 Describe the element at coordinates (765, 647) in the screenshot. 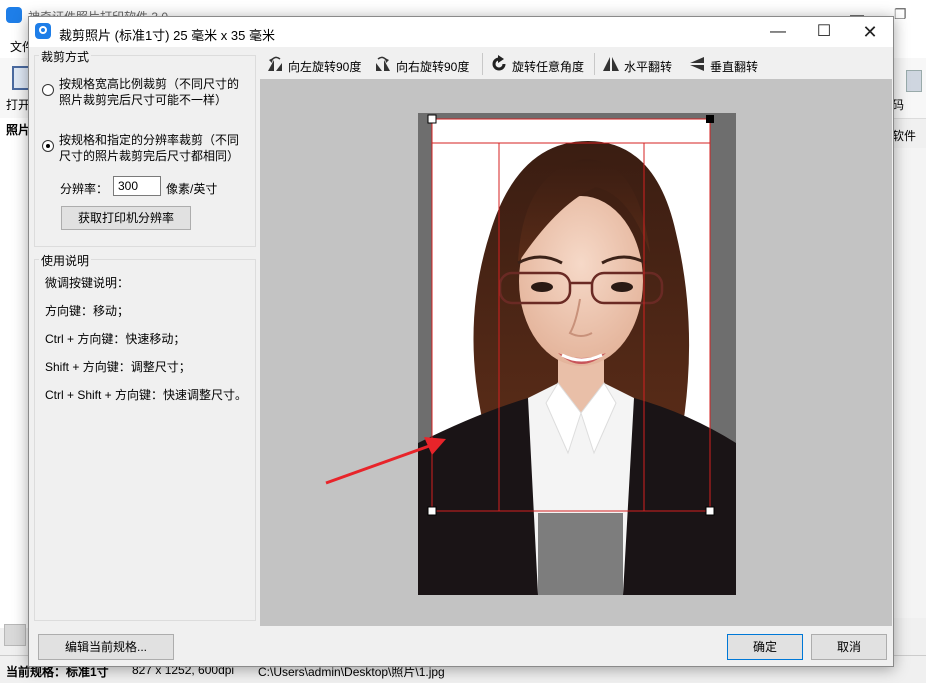

I see `ok-button: 确定` at that location.